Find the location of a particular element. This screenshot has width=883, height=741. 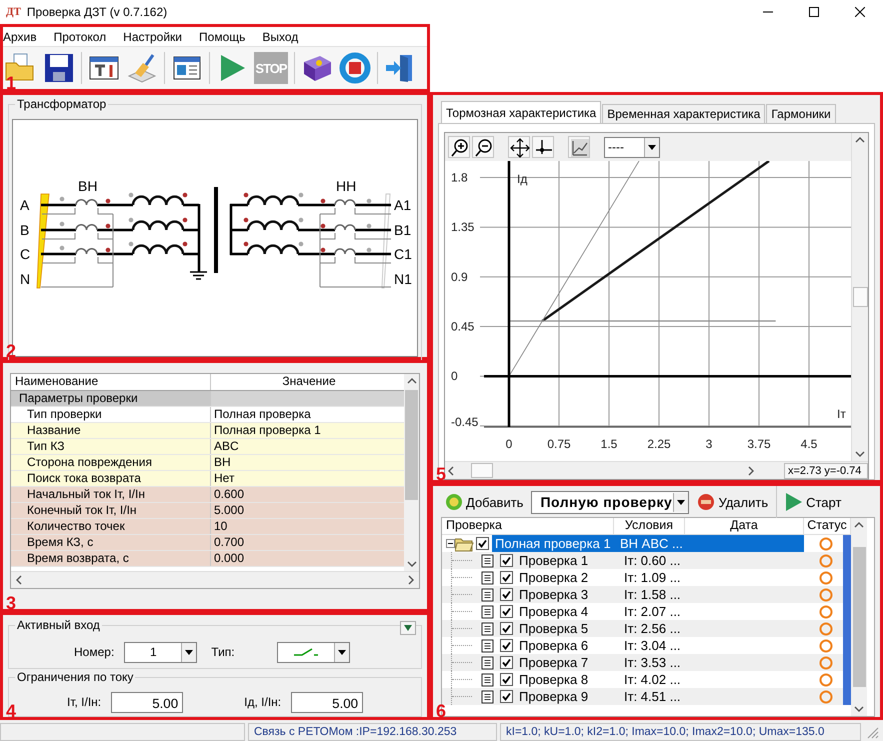

status-text: Связь с РЕТОМом :IP=192.168.30.253 is located at coordinates (372, 731).